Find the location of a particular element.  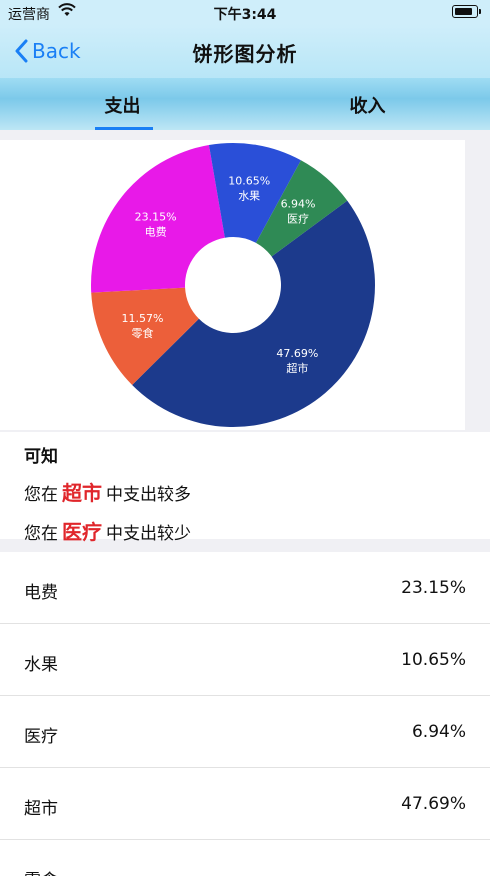

slice-percent-label: 47.69% is located at coordinates (297, 353).